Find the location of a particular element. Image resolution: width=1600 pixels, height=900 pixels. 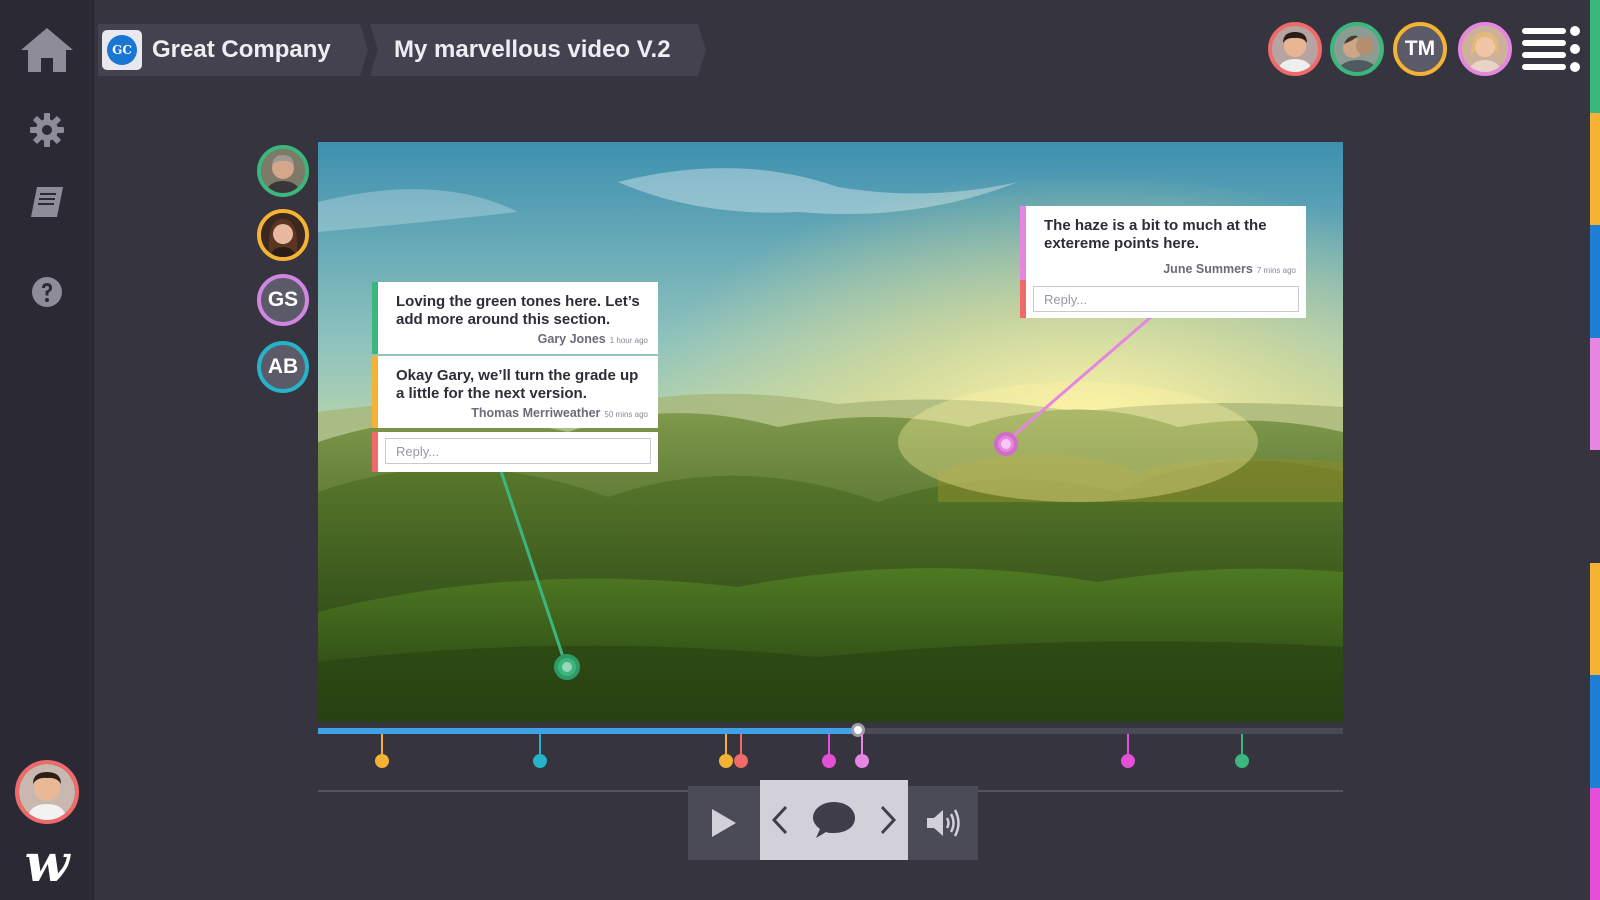

breadcrumb-project: My marvellous video V.2 is located at coordinates (538, 50).